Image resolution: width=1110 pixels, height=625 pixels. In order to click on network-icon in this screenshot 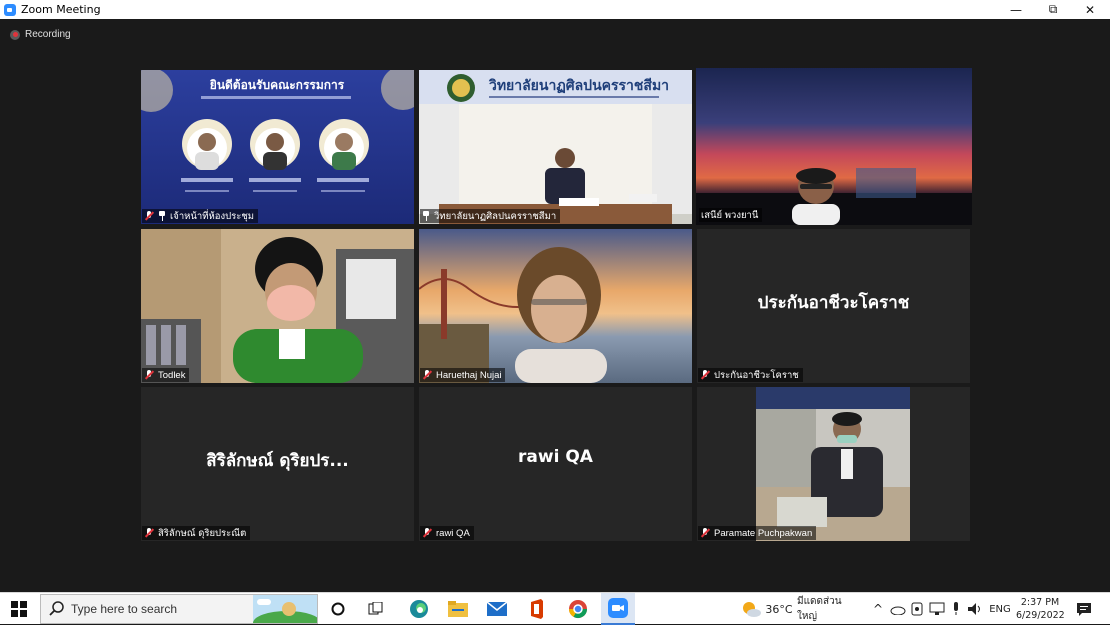, I will do `click(937, 609)`.